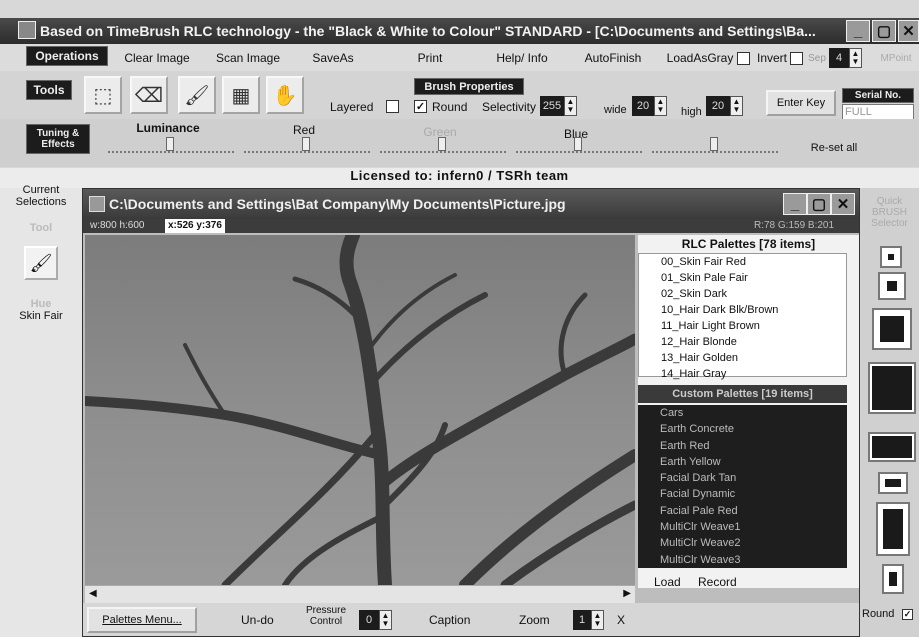 The width and height of the screenshot is (919, 637). I want to click on loadasgray-button: LoadAsGray, so click(700, 58).